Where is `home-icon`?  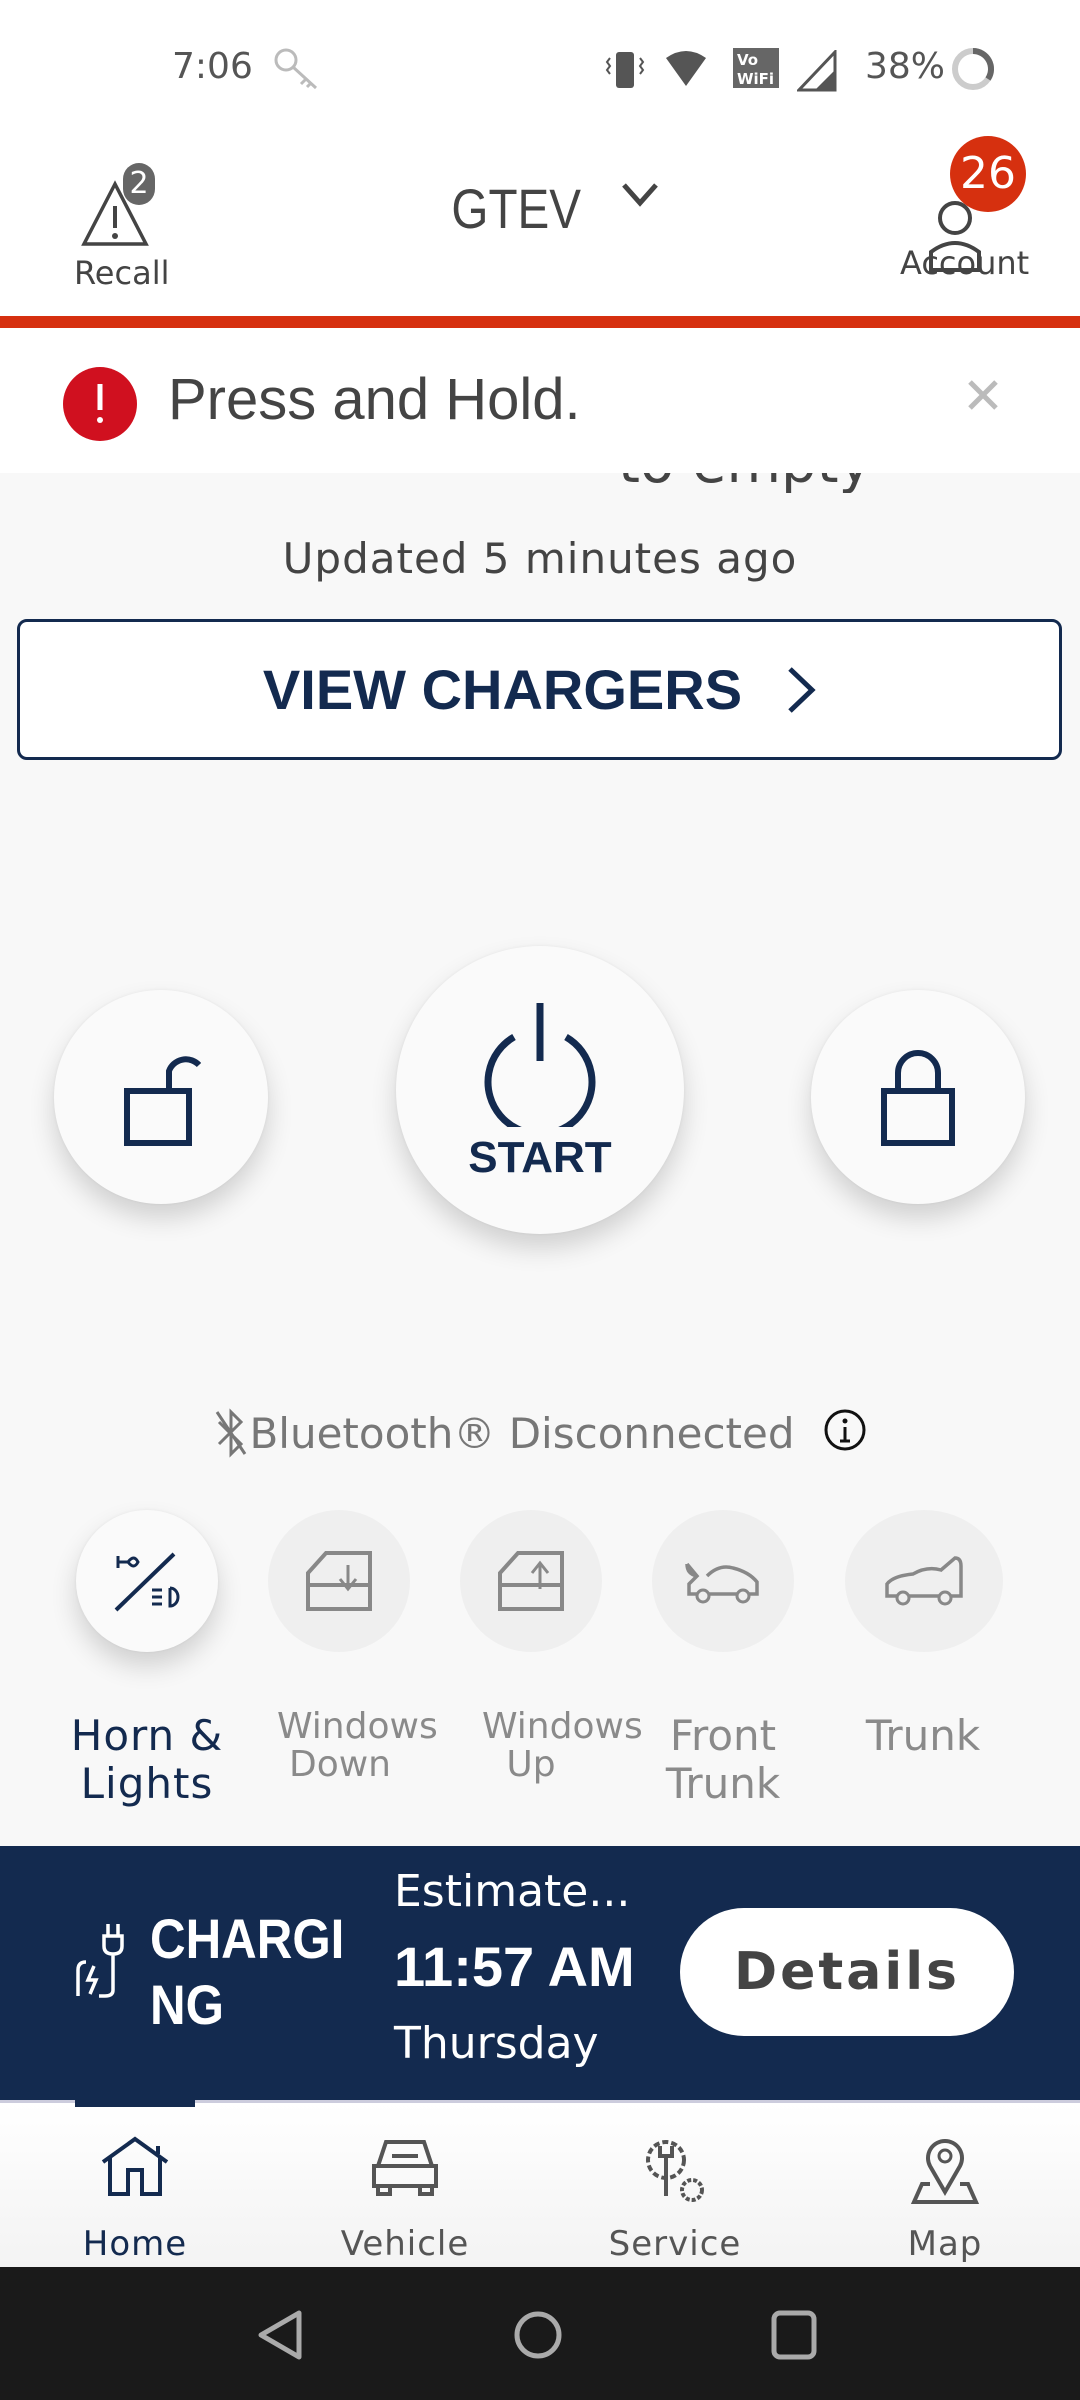
home-icon is located at coordinates (135, 2166).